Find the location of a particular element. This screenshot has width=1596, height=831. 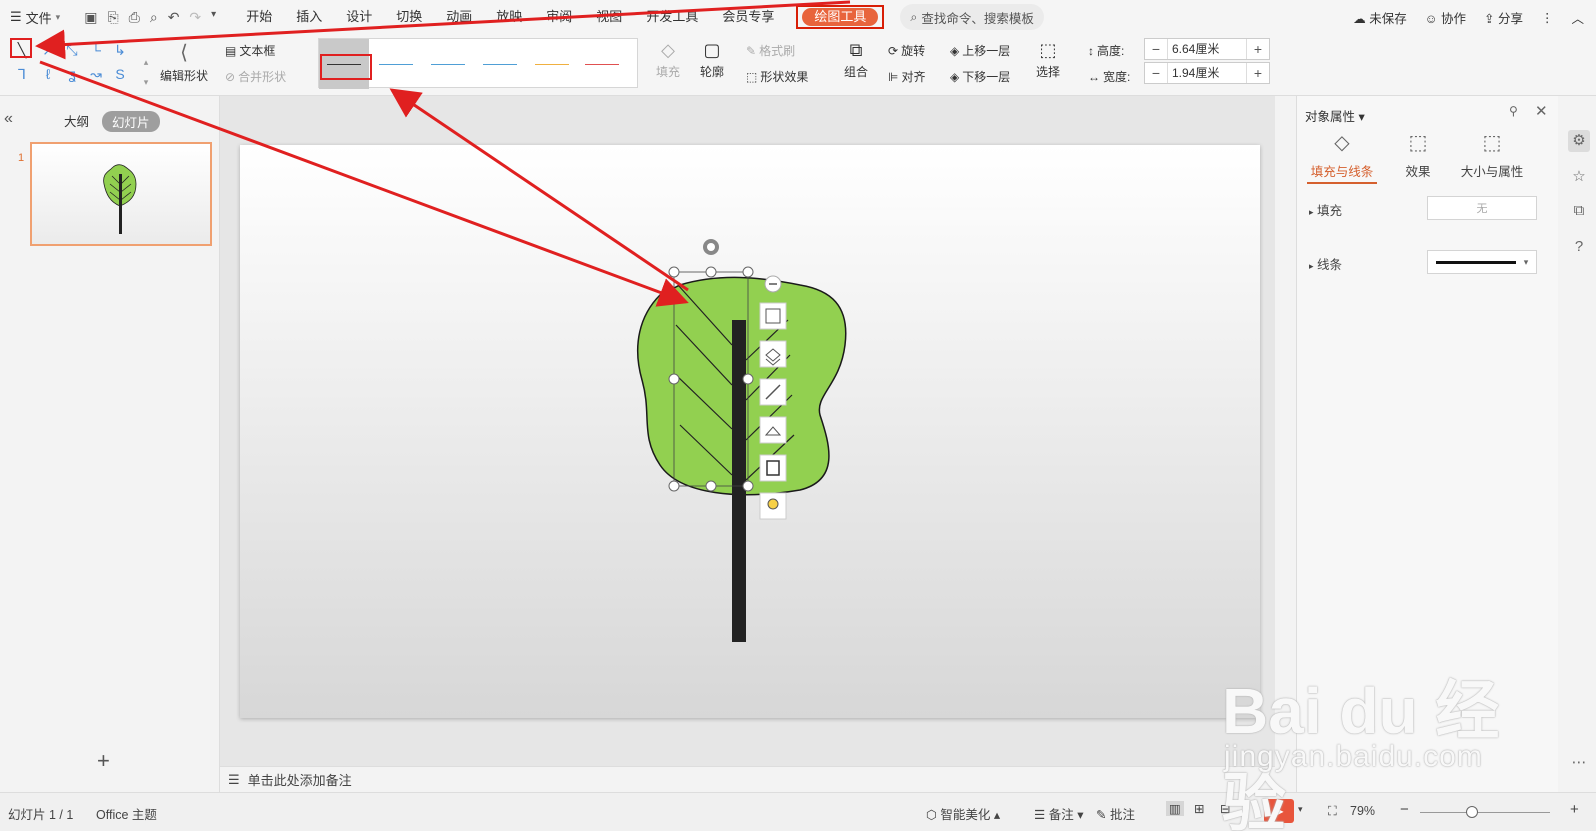

tree-trunk is located at coordinates (739, 481).